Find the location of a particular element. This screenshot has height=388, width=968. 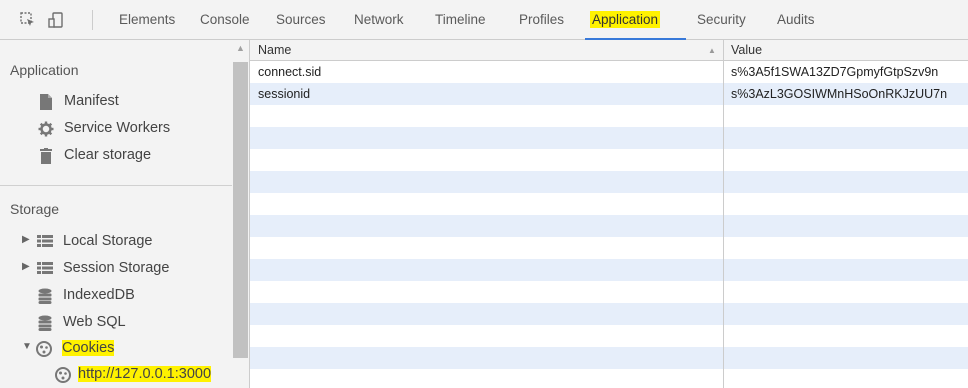

table-header: Name ▲ Value is located at coordinates (609, 50).